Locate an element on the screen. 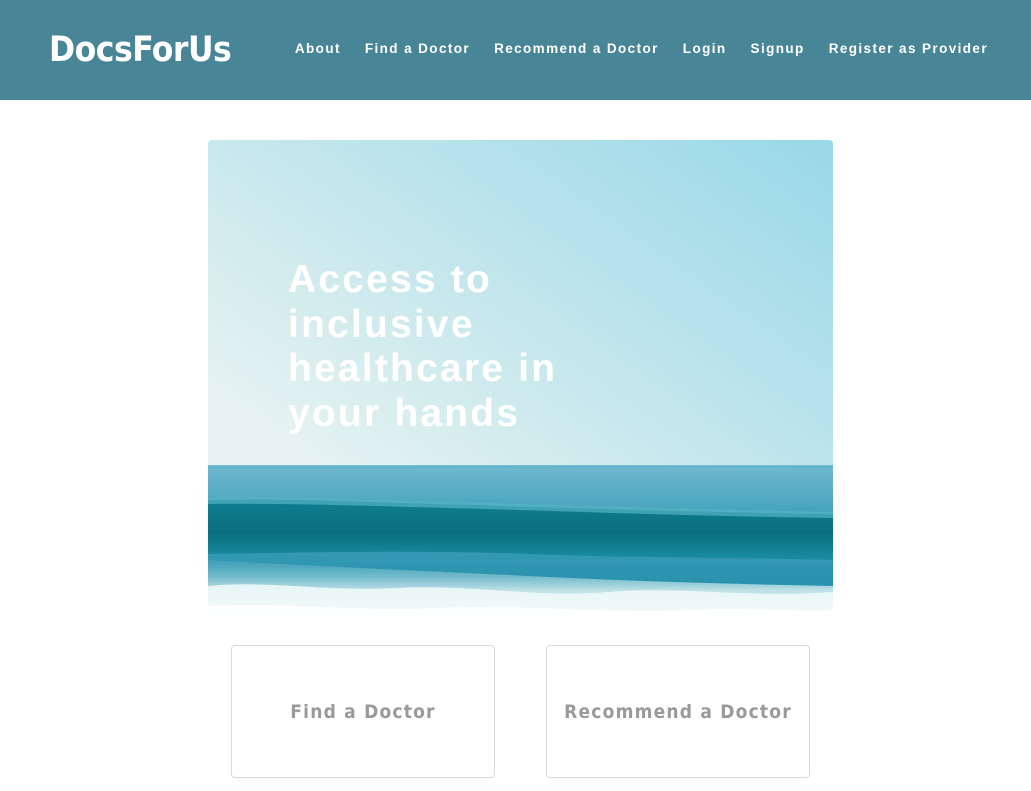 This screenshot has width=1031, height=791. nav-login-link: Login is located at coordinates (705, 49).